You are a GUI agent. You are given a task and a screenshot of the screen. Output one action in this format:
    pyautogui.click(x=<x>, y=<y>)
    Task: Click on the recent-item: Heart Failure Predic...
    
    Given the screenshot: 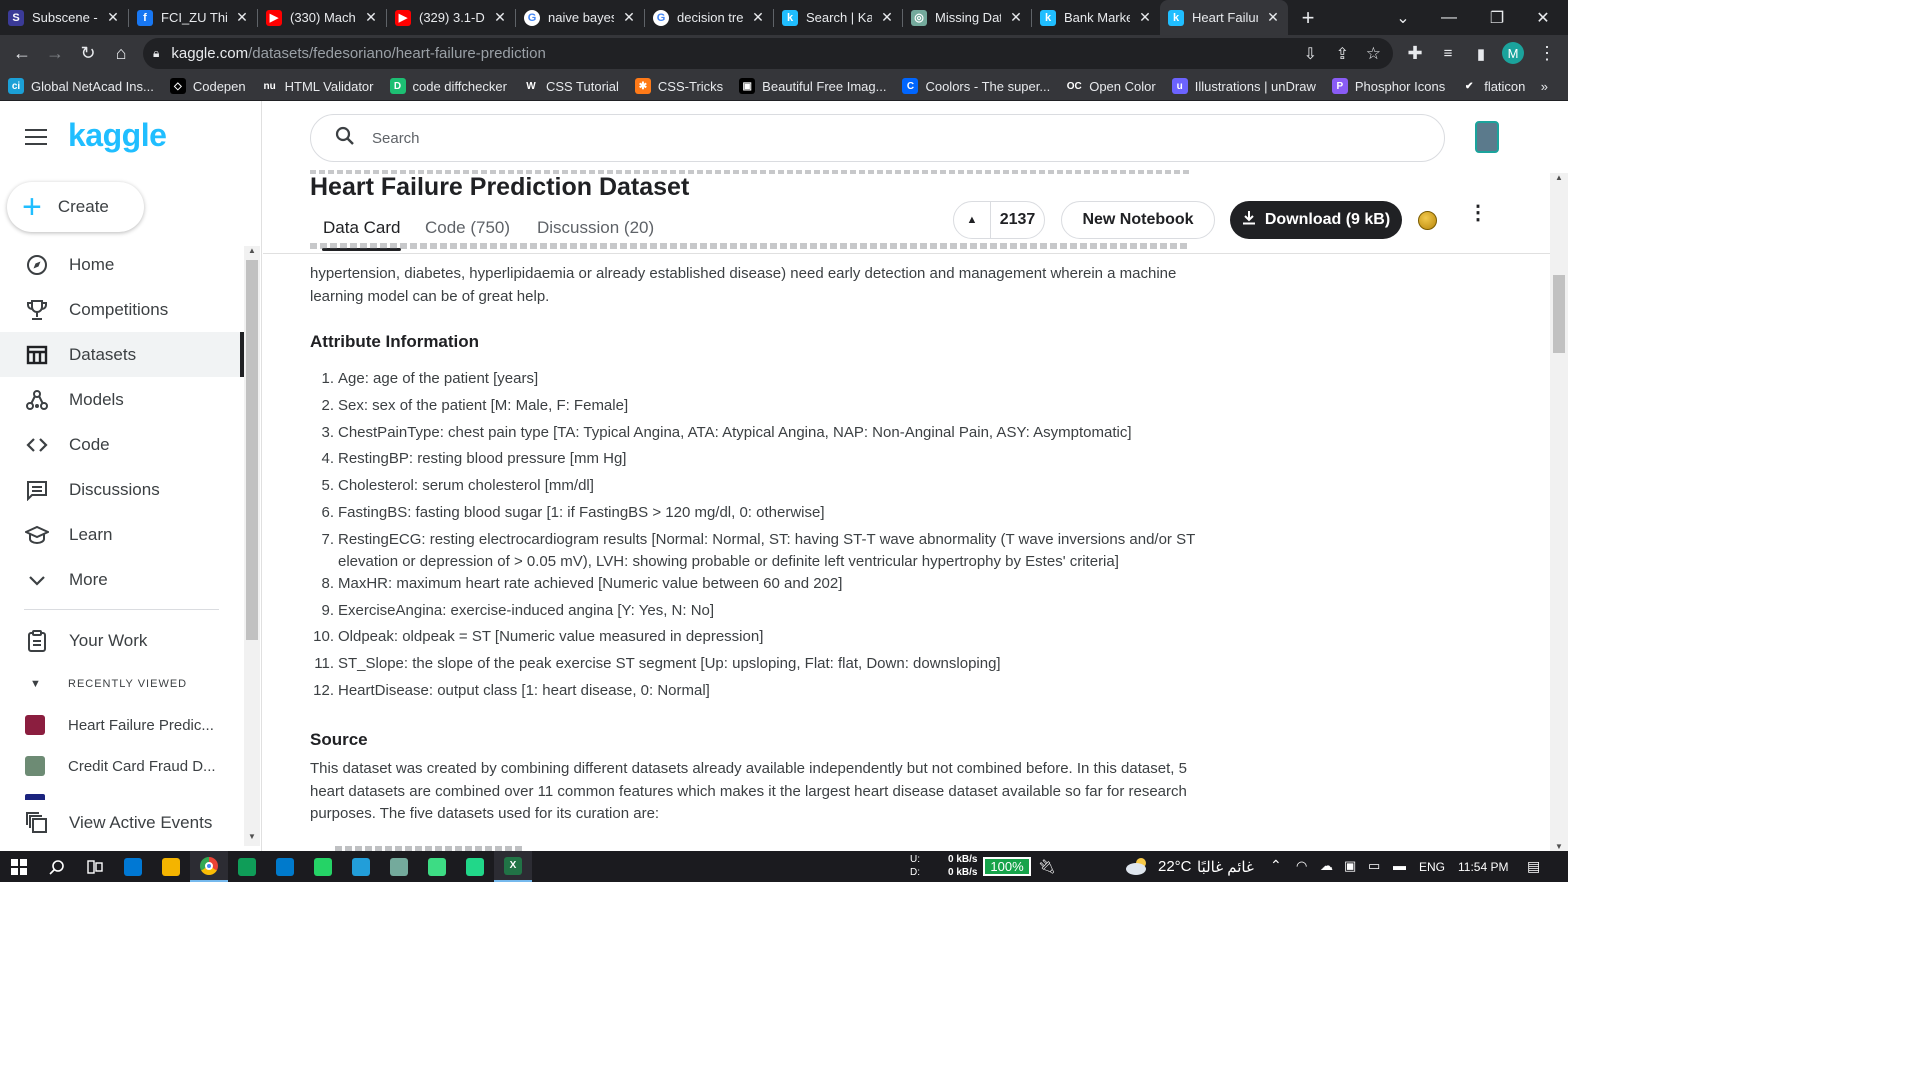 What is the action you would take?
    pyautogui.click(x=122, y=725)
    